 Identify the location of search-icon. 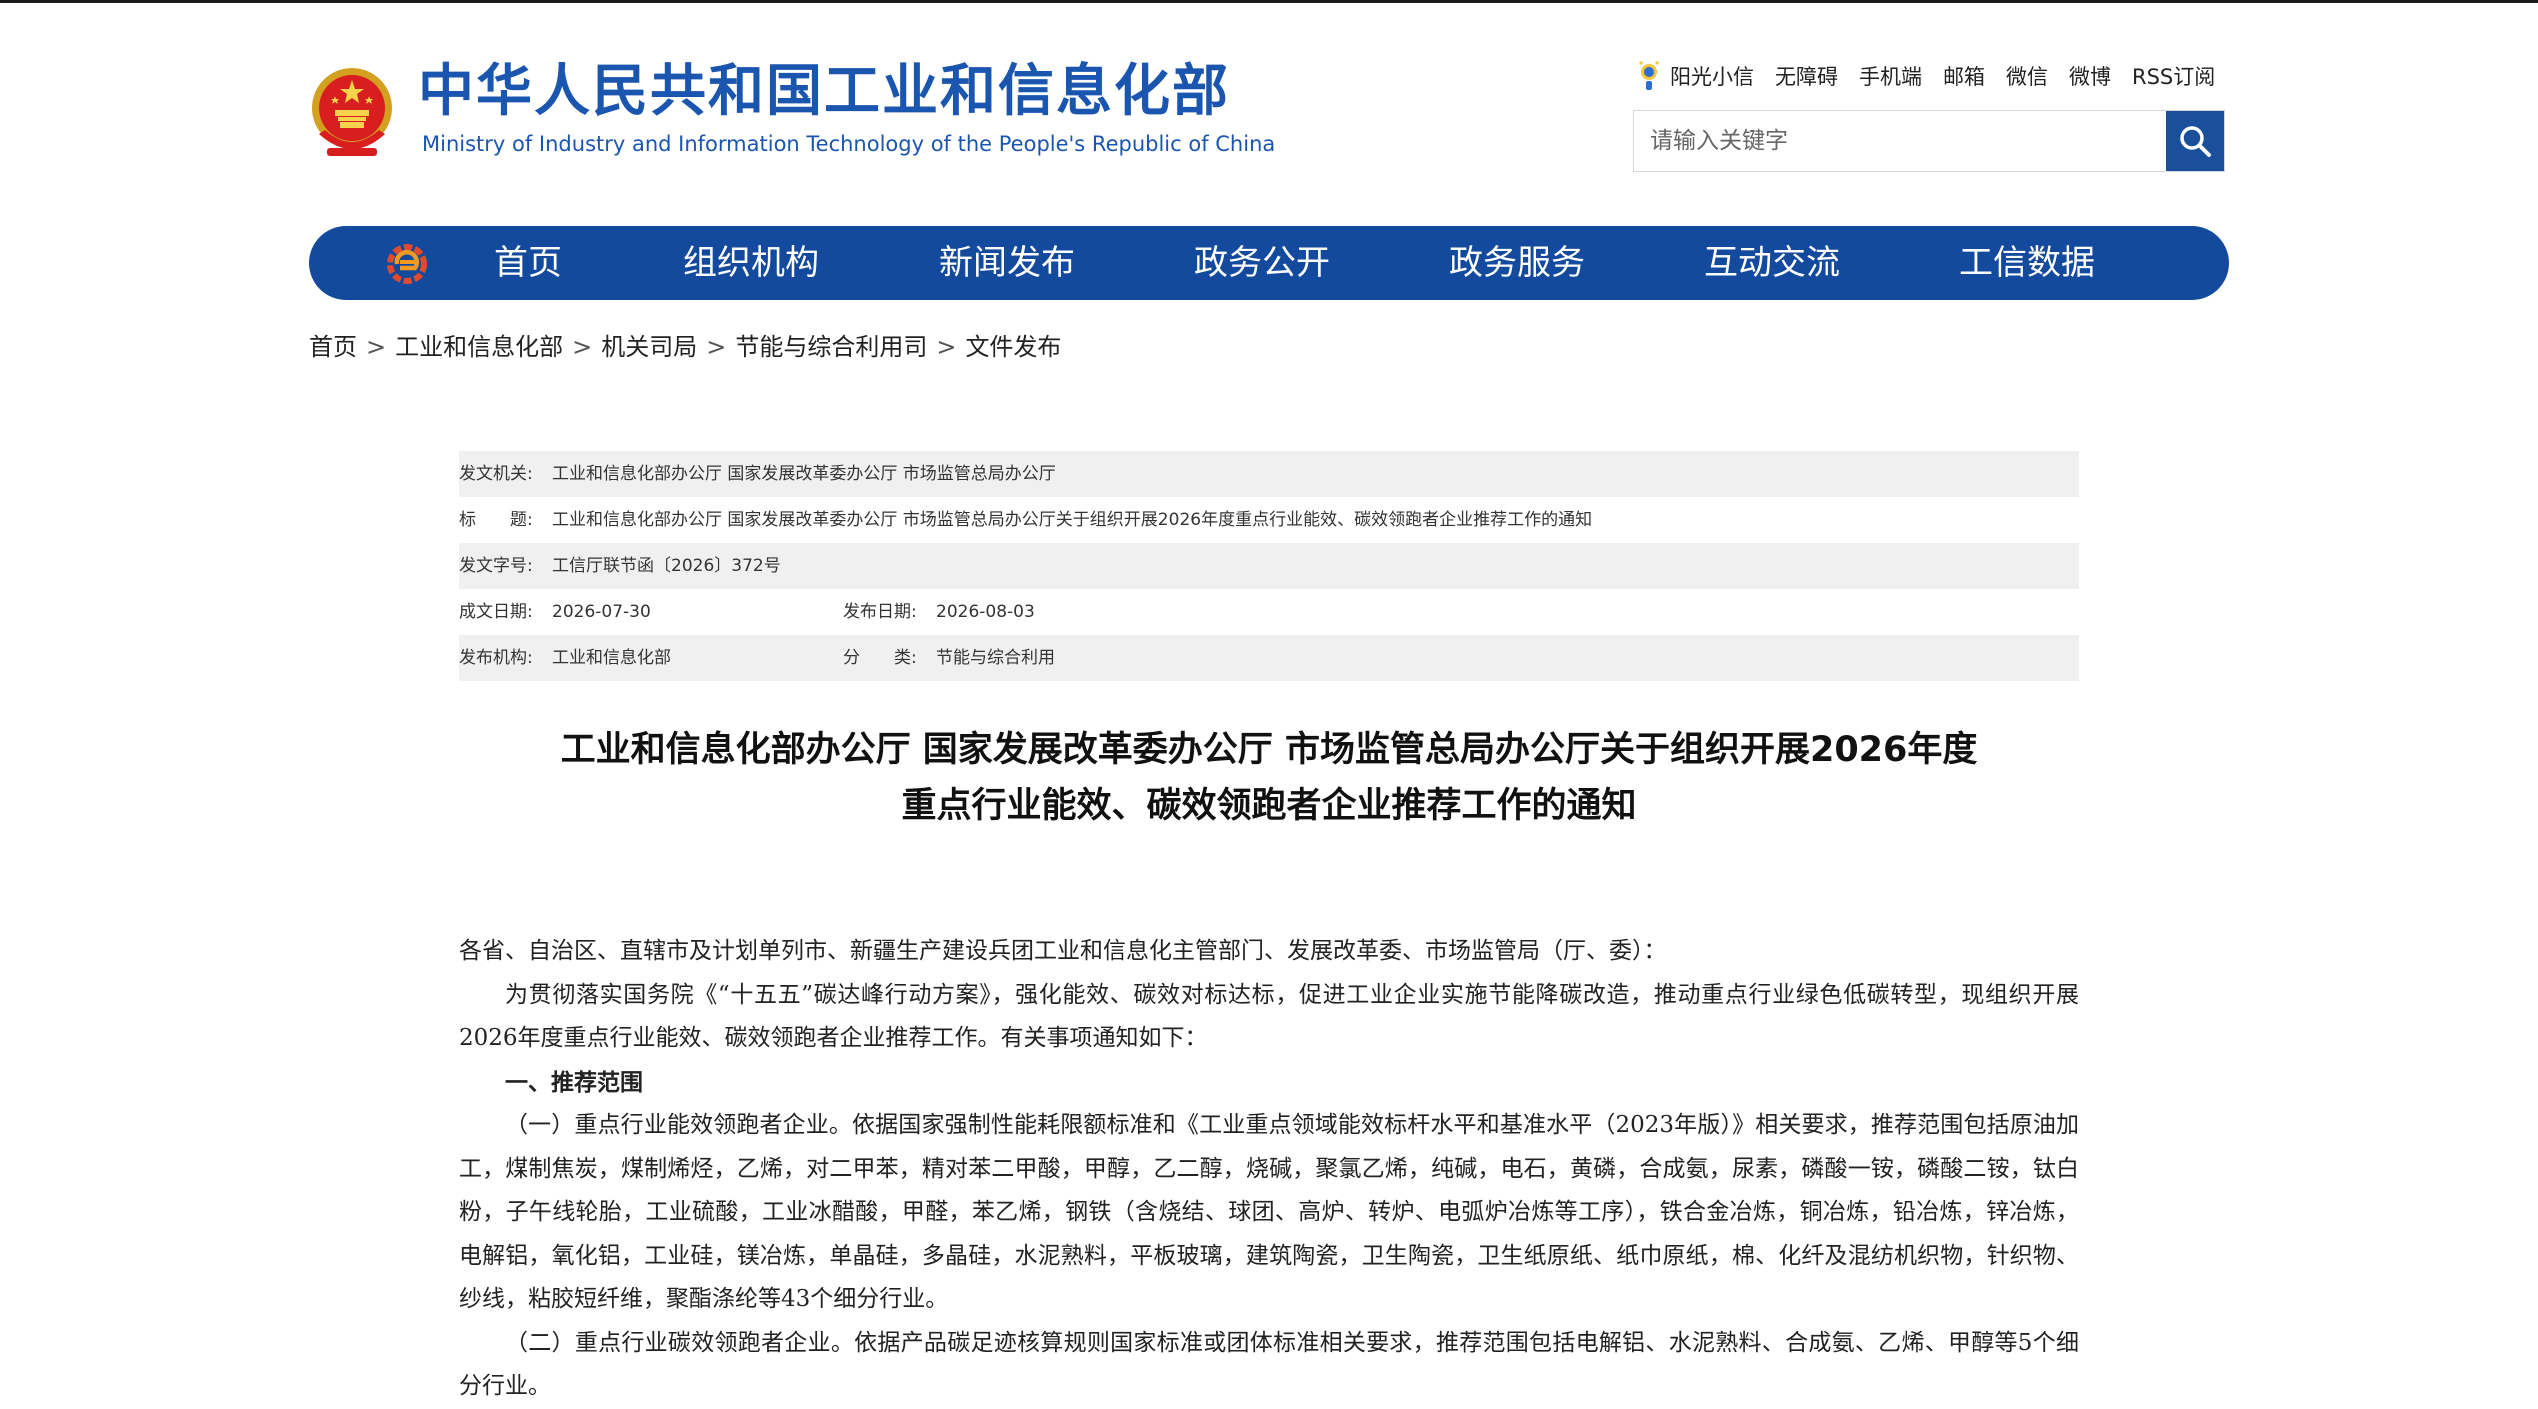
(2195, 141).